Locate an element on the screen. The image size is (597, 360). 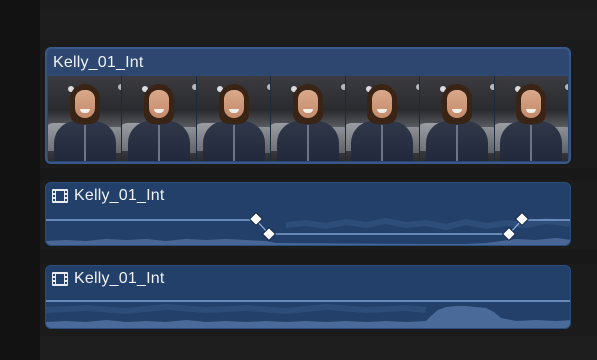
empty-lane-bottom is located at coordinates (318, 348).